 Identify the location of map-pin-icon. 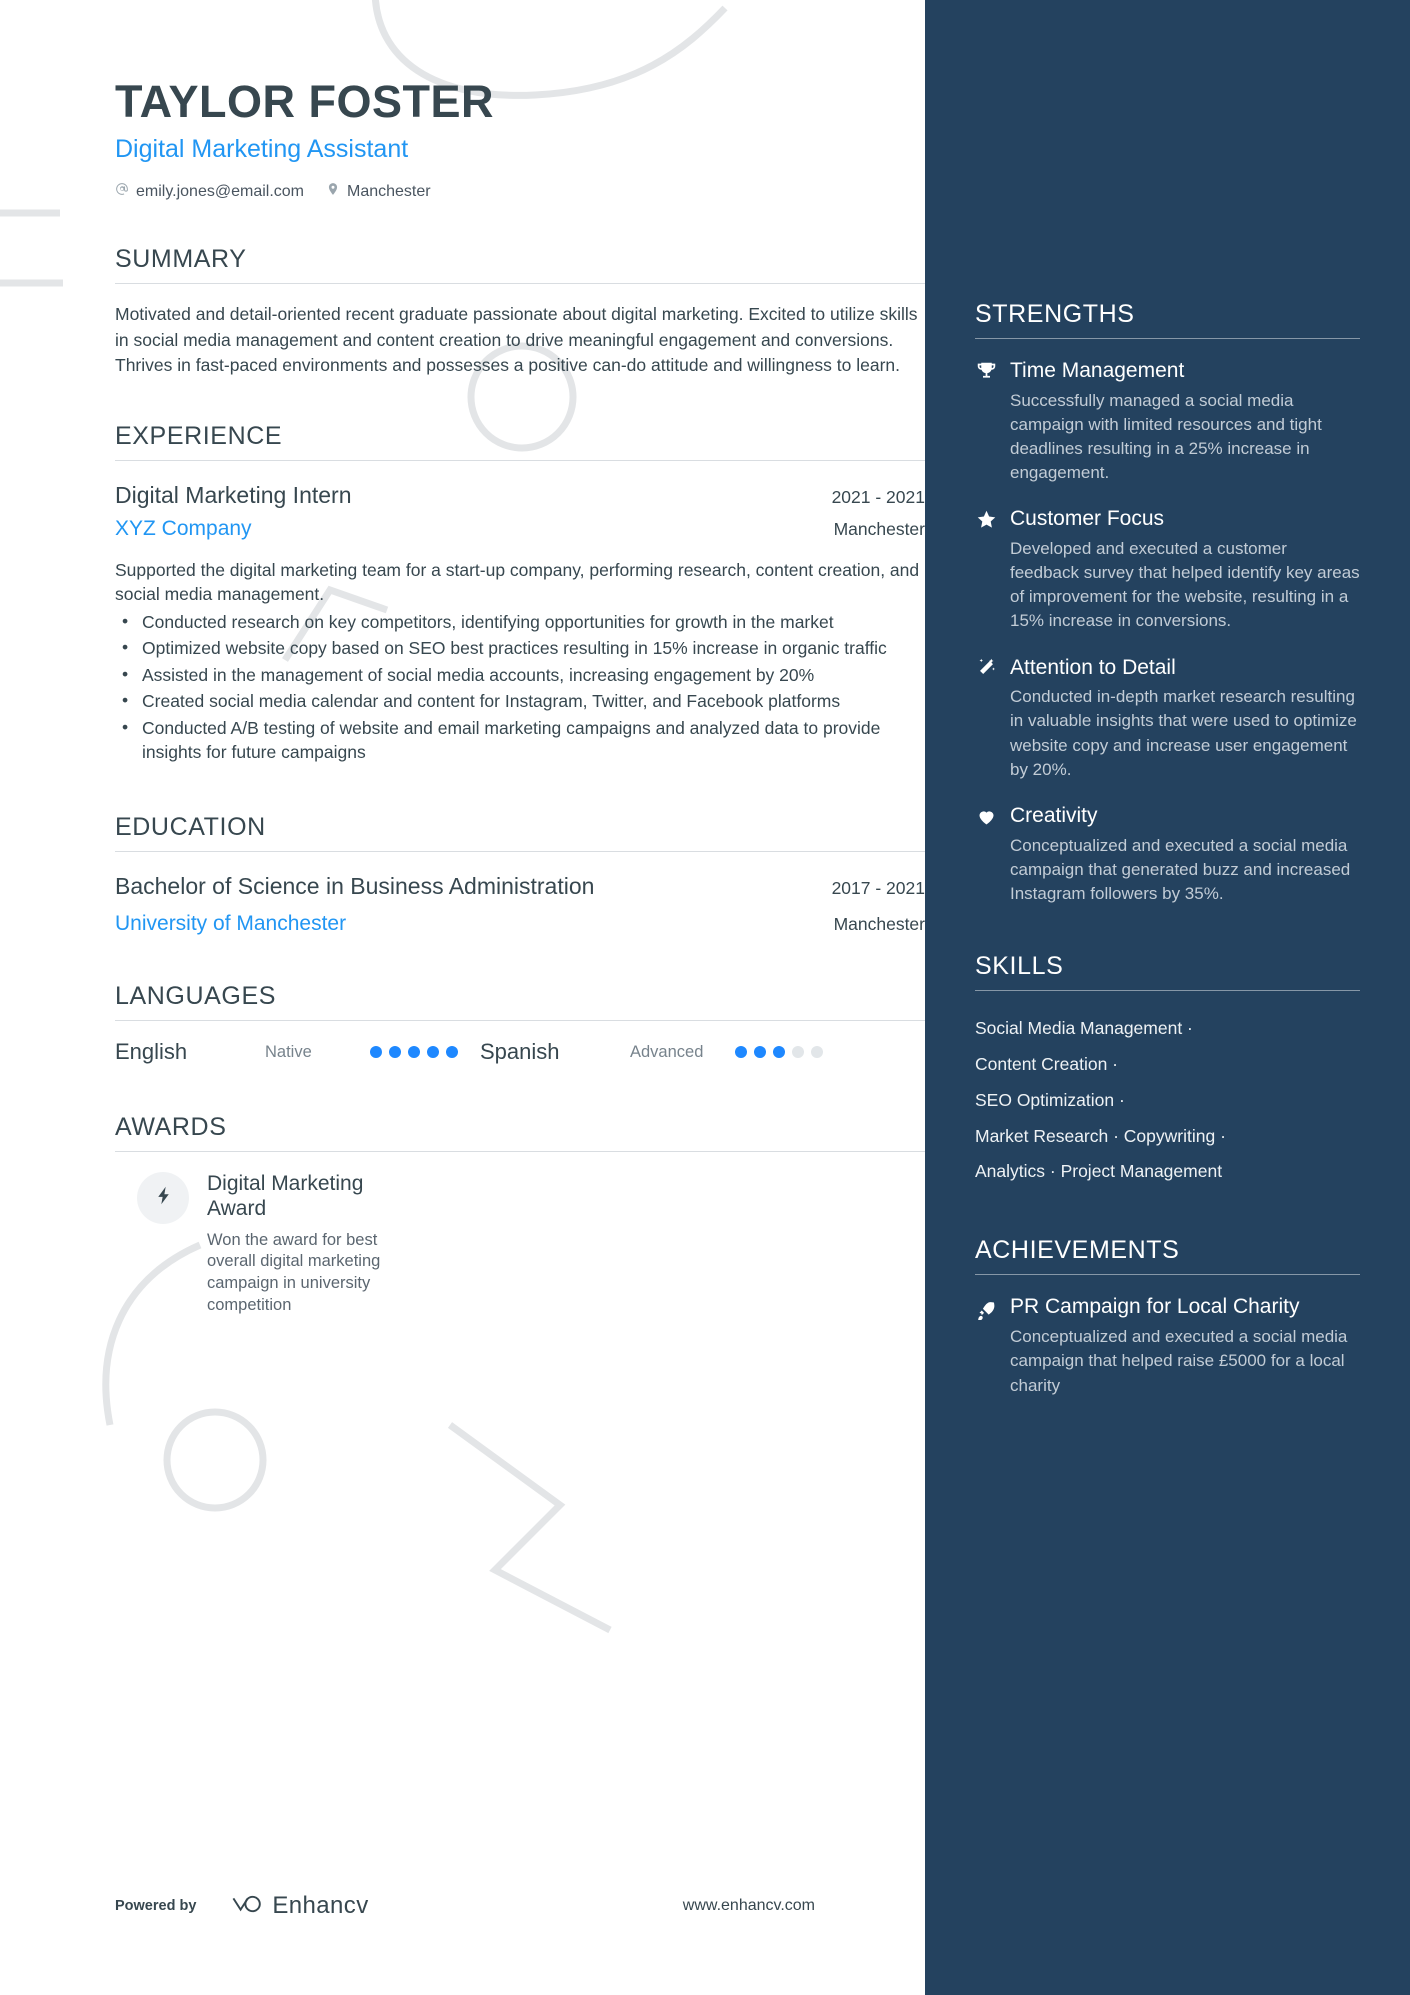
(333, 191).